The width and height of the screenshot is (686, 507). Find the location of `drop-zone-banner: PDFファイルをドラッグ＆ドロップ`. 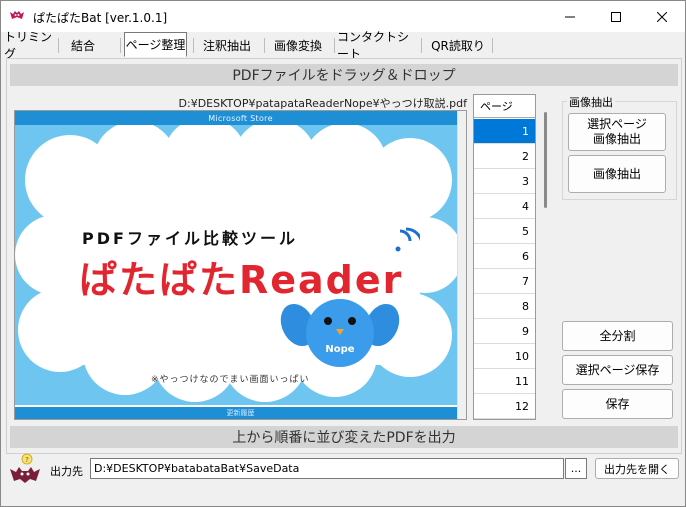

drop-zone-banner: PDFファイルをドラッグ＆ドロップ is located at coordinates (344, 75).